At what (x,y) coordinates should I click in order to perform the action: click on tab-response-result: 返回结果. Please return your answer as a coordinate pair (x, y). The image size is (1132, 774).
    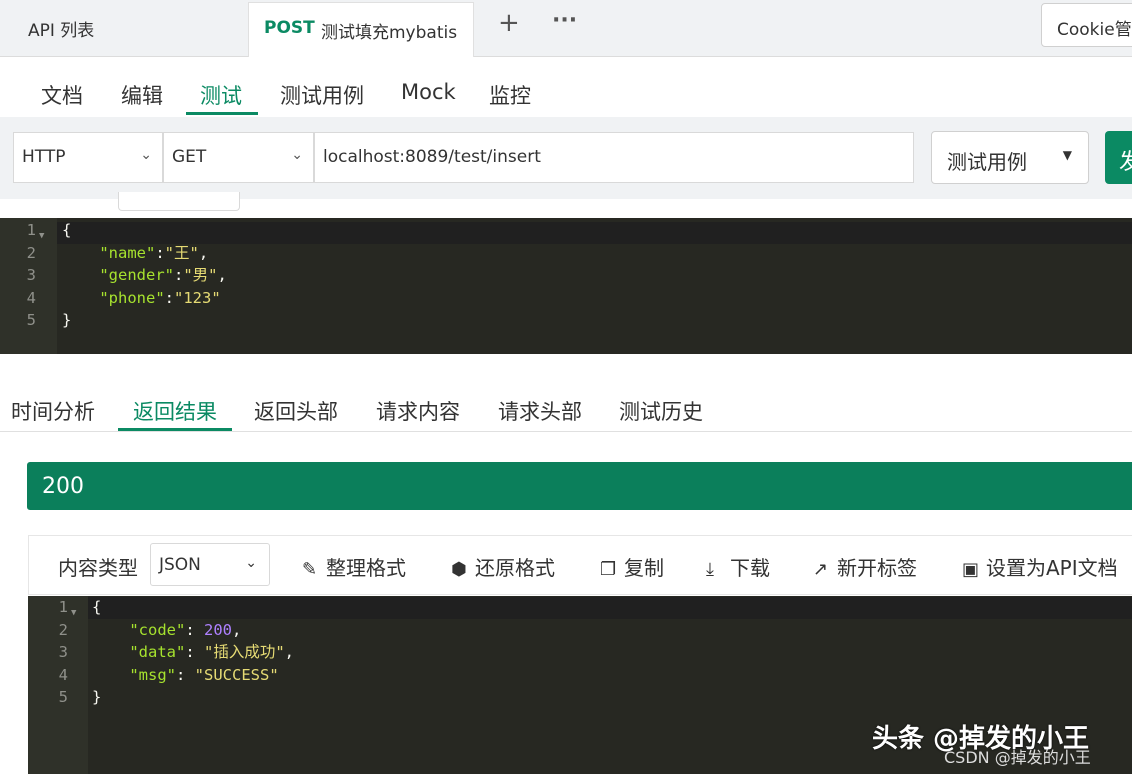
    Looking at the image, I should click on (175, 411).